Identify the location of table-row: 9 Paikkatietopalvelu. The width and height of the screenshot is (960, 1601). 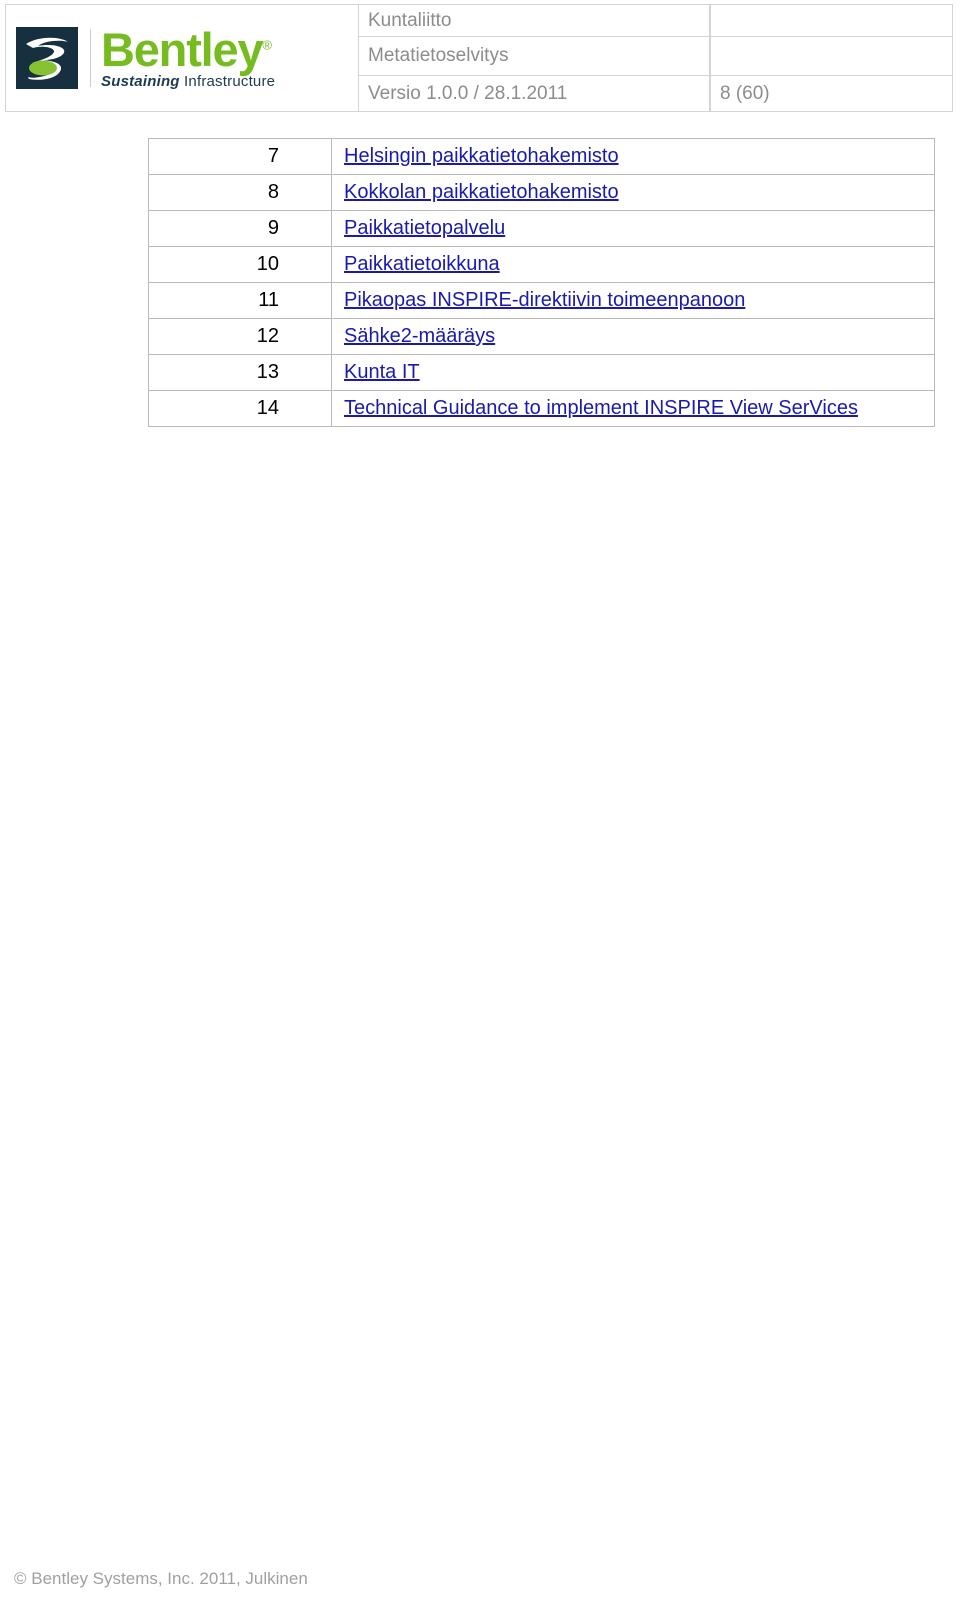
(541, 228).